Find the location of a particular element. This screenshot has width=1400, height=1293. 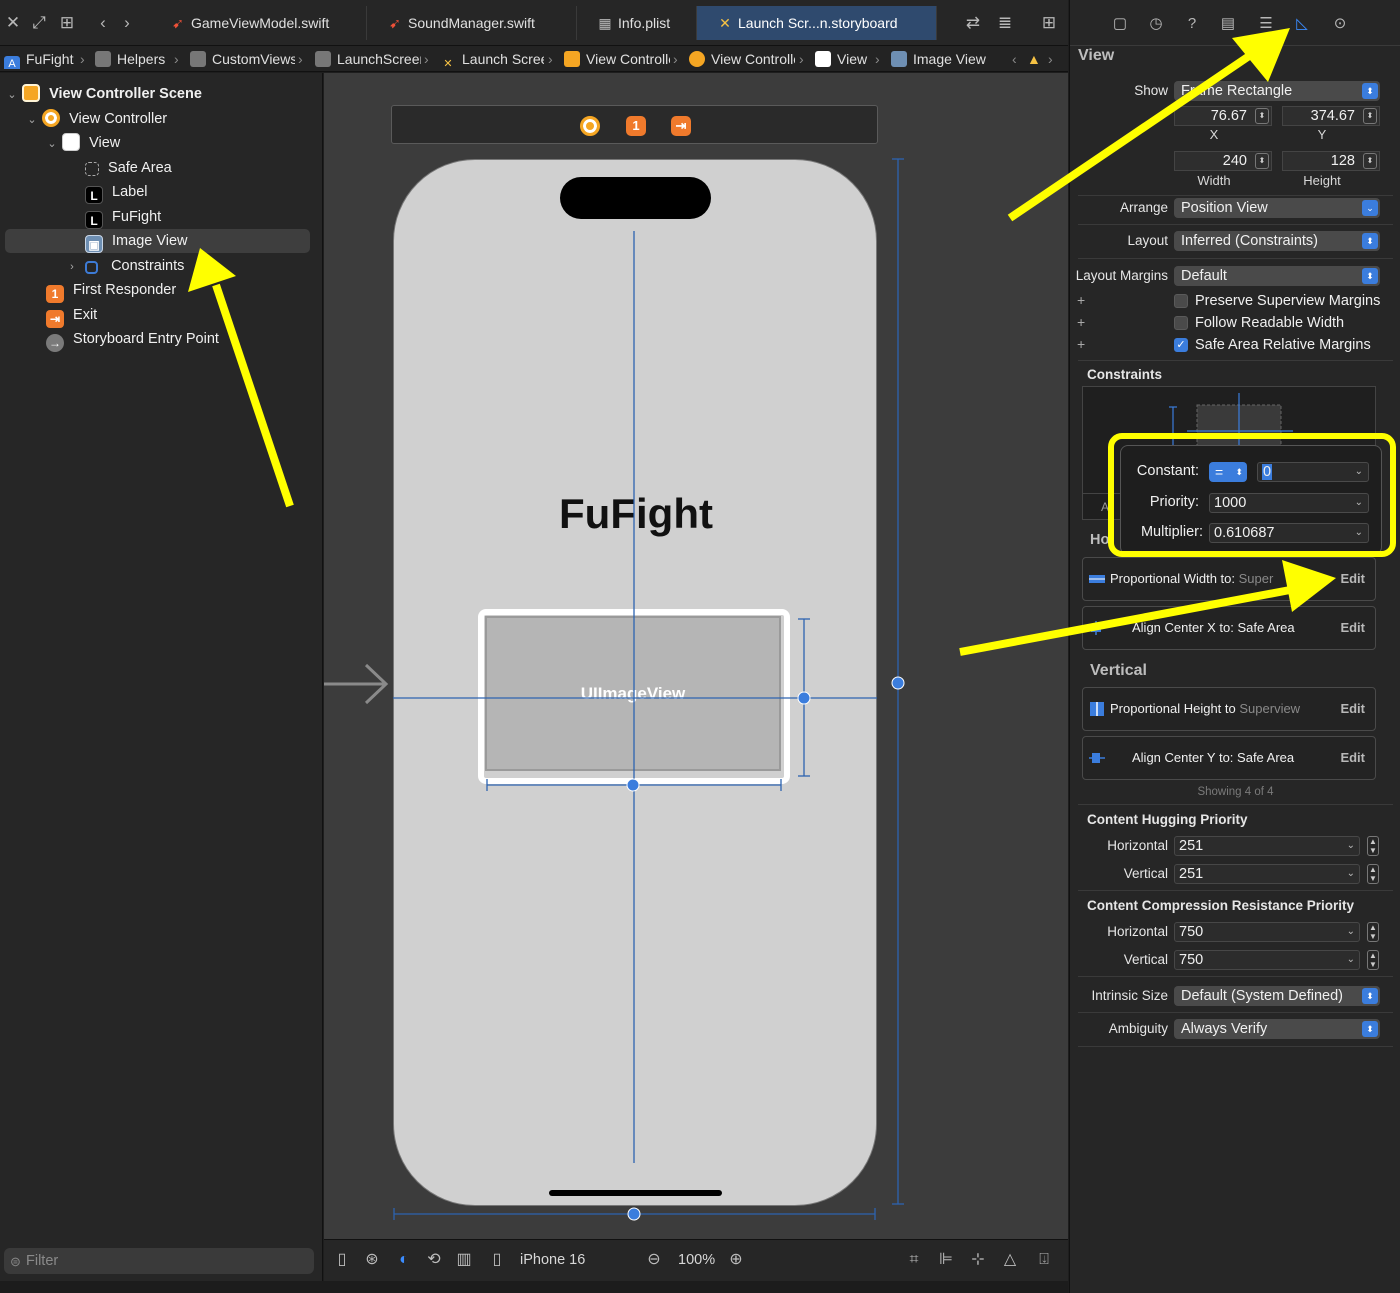

tab-gameviewmodel: ➹ GameViewModel.swift is located at coordinates (258, 23).